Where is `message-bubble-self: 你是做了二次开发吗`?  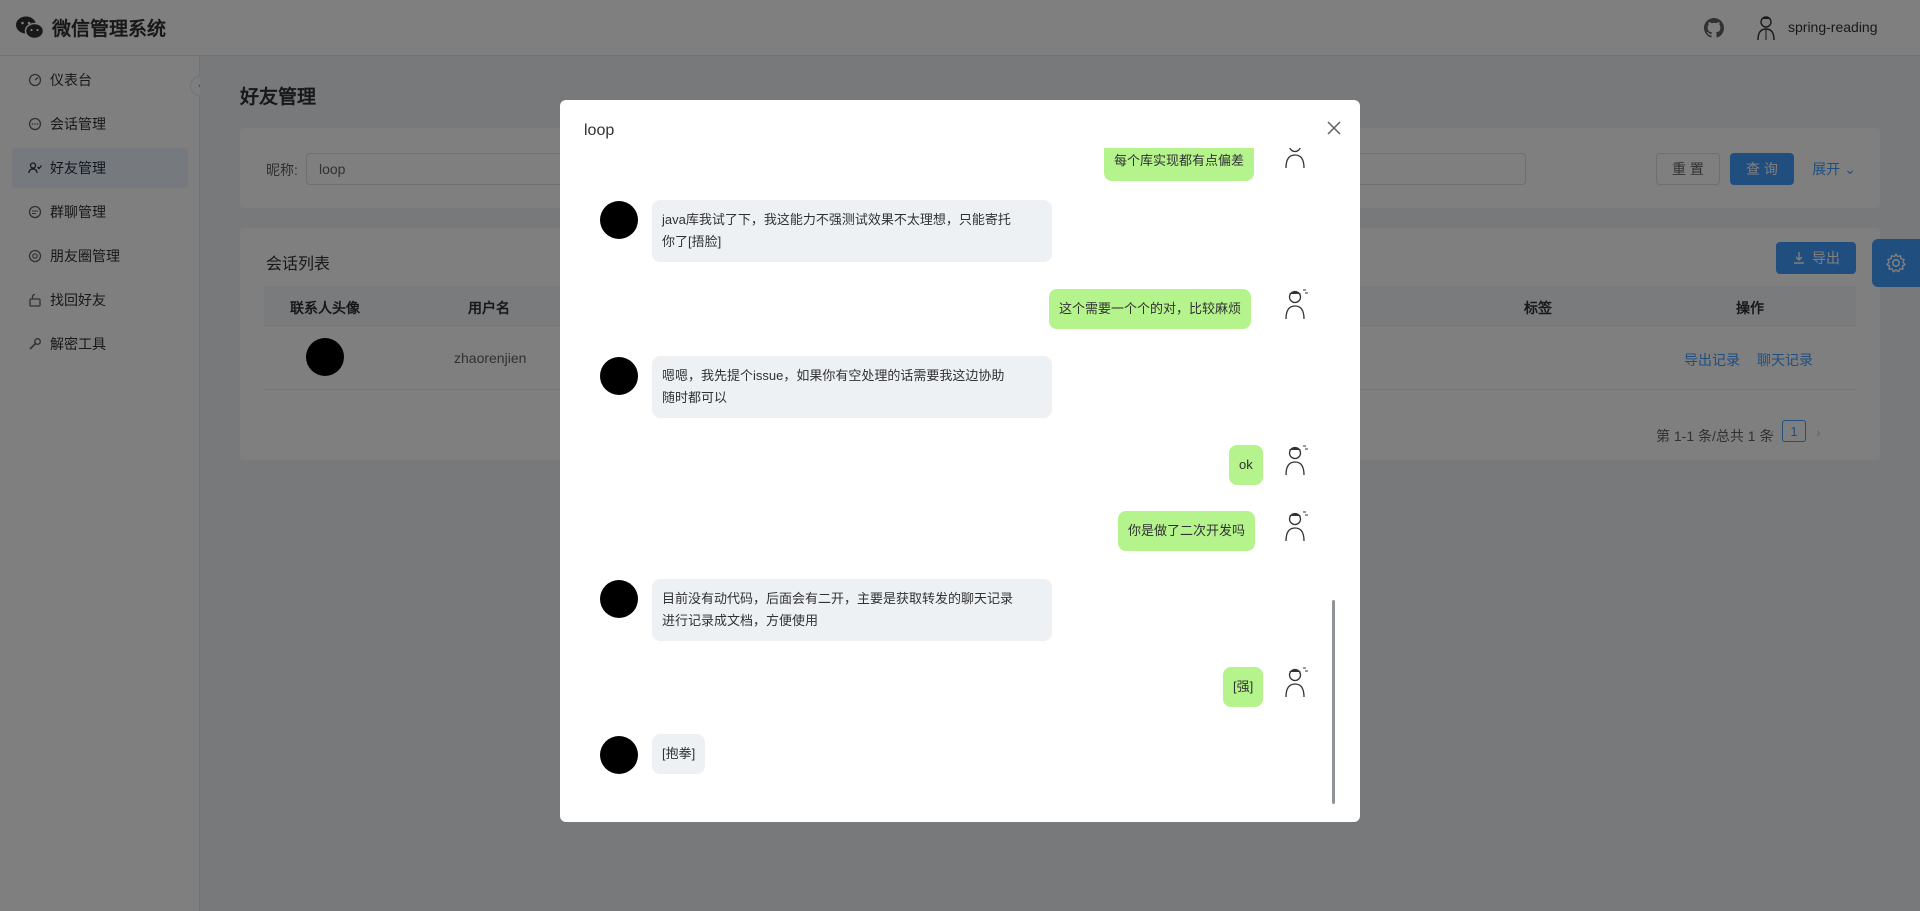
message-bubble-self: 你是做了二次开发吗 is located at coordinates (1187, 531).